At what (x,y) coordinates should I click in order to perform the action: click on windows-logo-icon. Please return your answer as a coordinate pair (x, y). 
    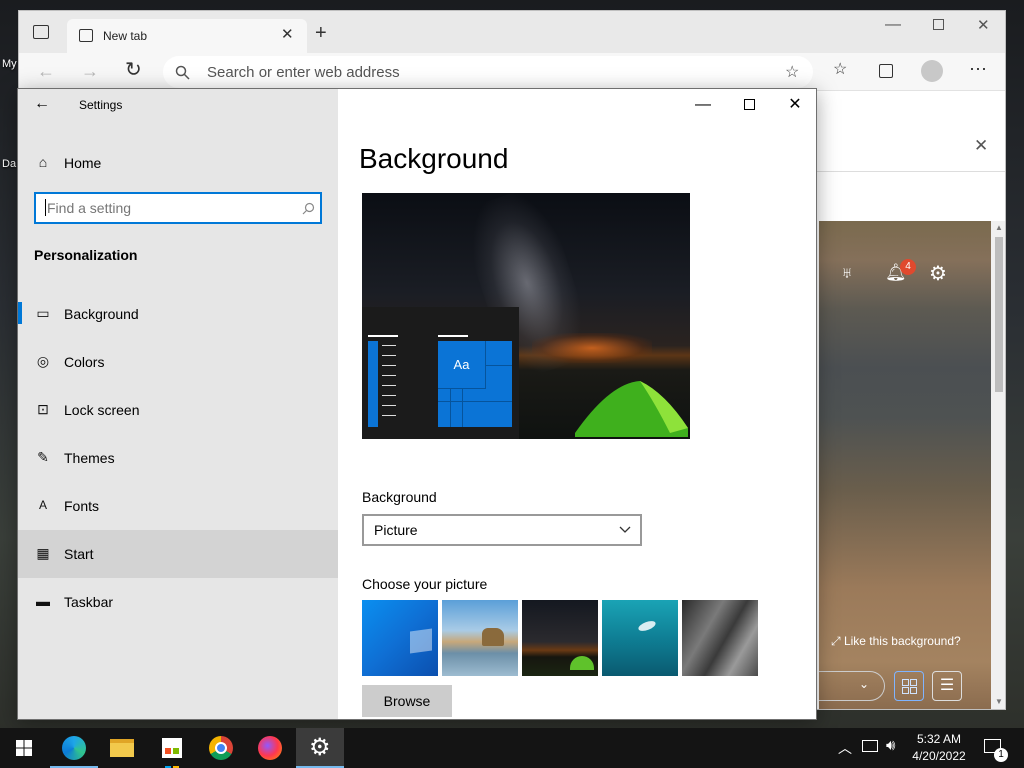
    Looking at the image, I should click on (24, 748).